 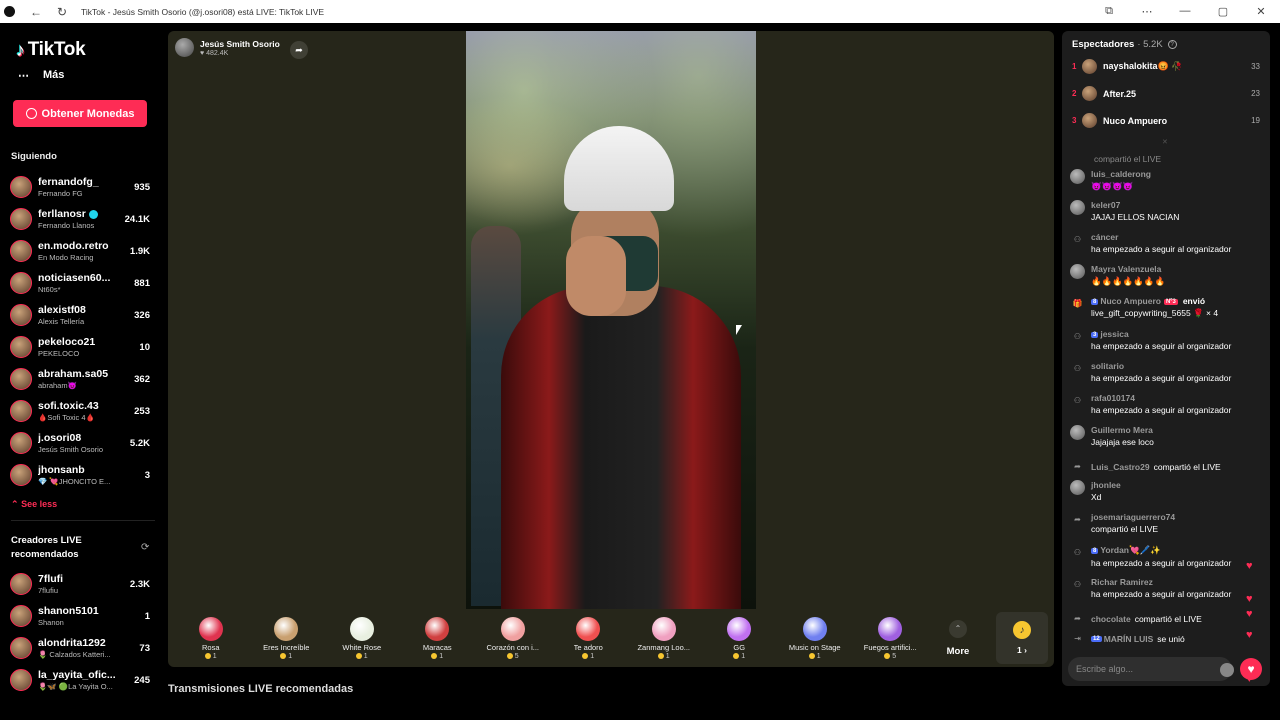 I want to click on person-plus-icon: ⚇, so click(x=1077, y=336).